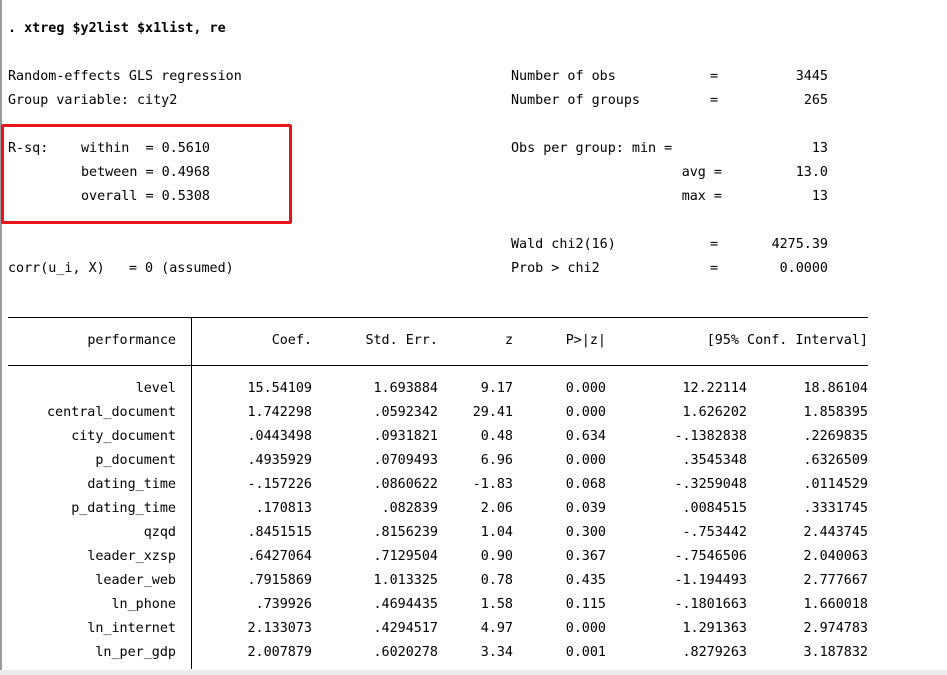  Describe the element at coordinates (585, 652) in the screenshot. I see `cell-p: 0.001` at that location.